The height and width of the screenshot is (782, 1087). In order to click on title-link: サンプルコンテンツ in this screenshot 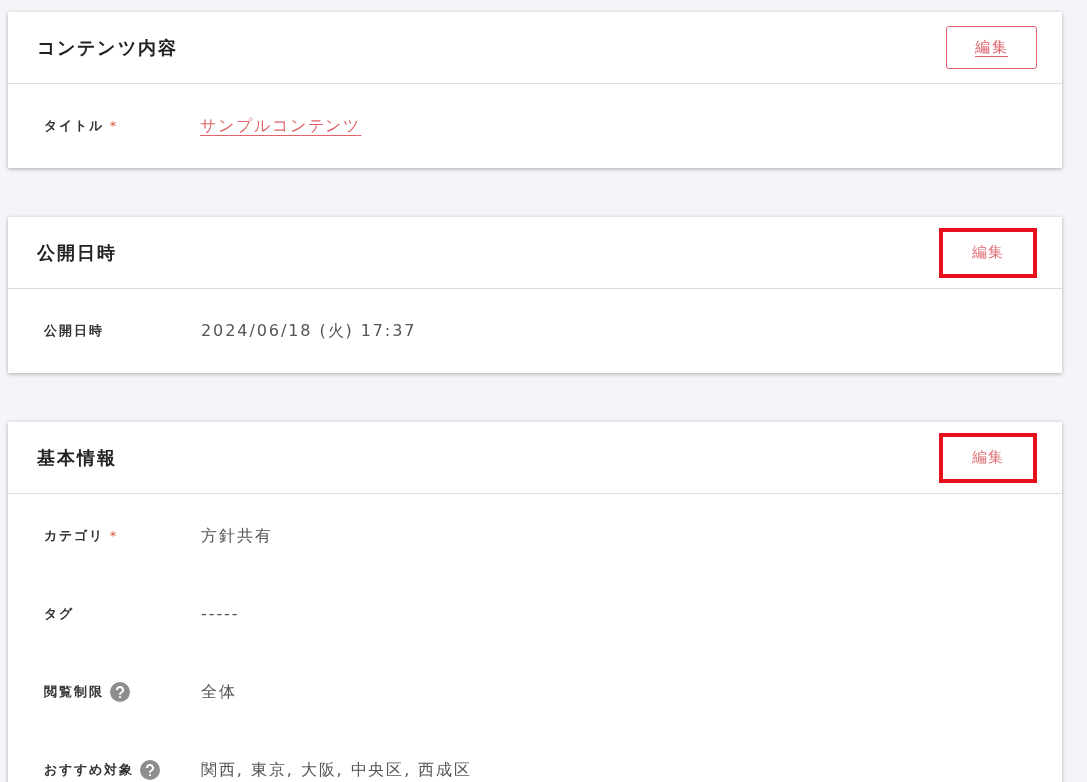, I will do `click(281, 126)`.